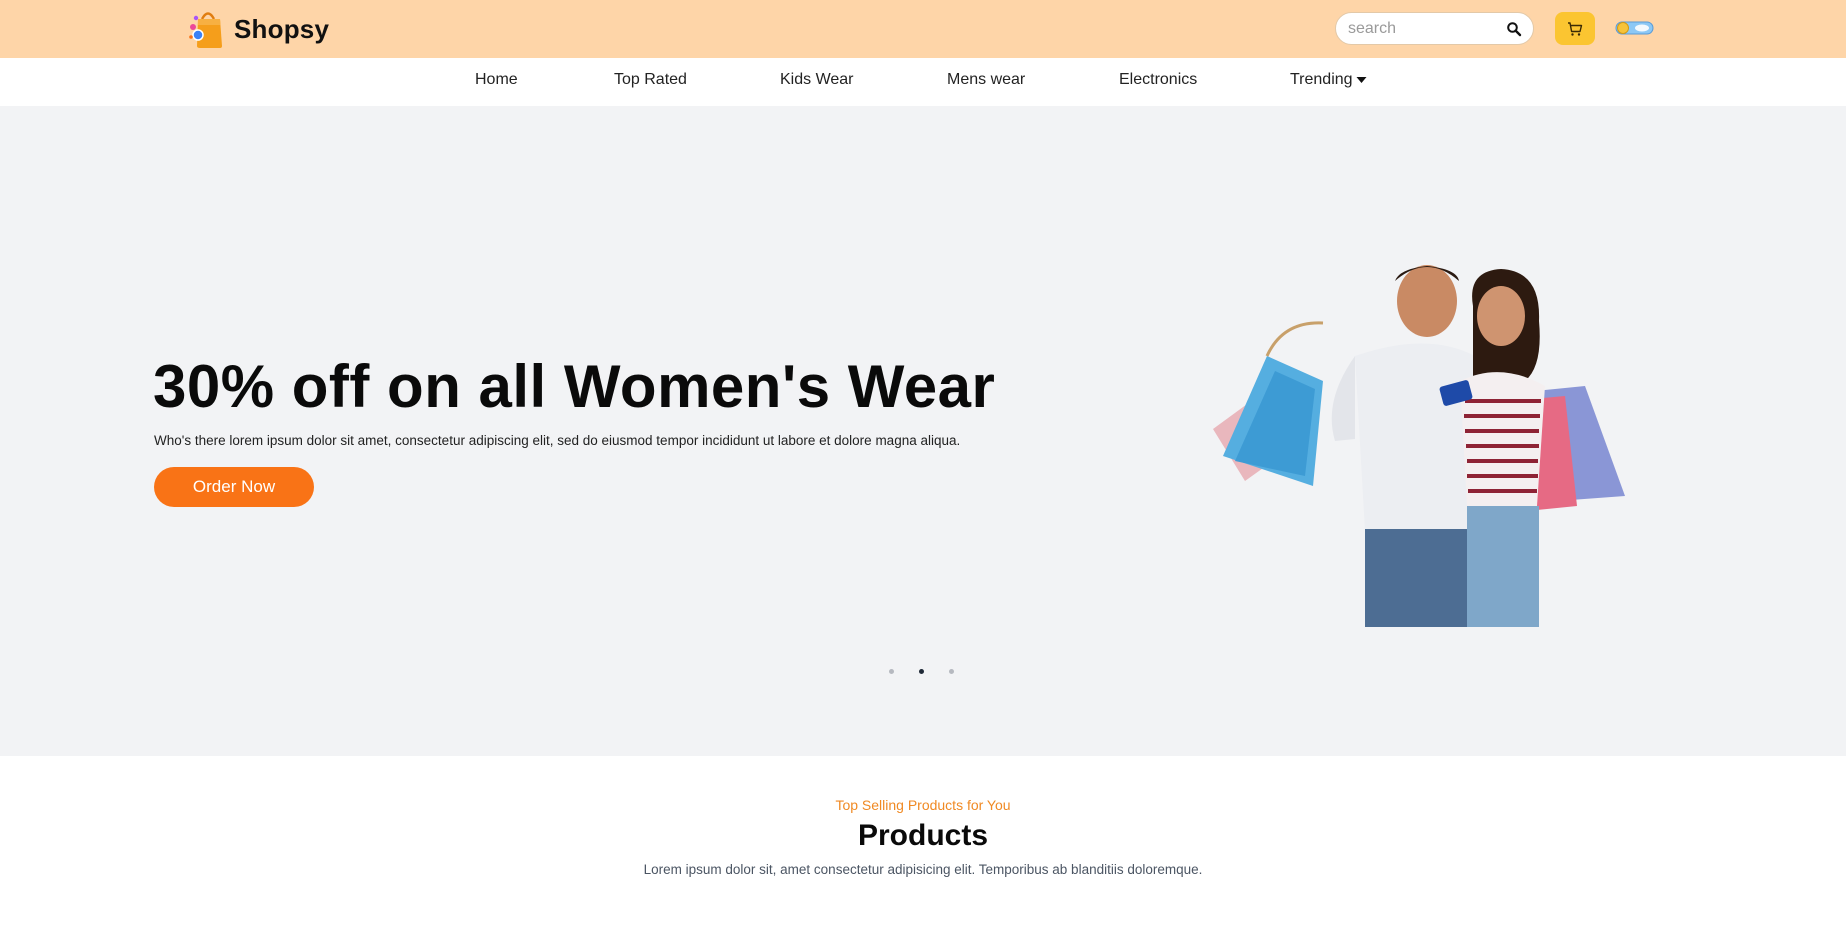  I want to click on shopping-couple-image, so click(1419, 446).